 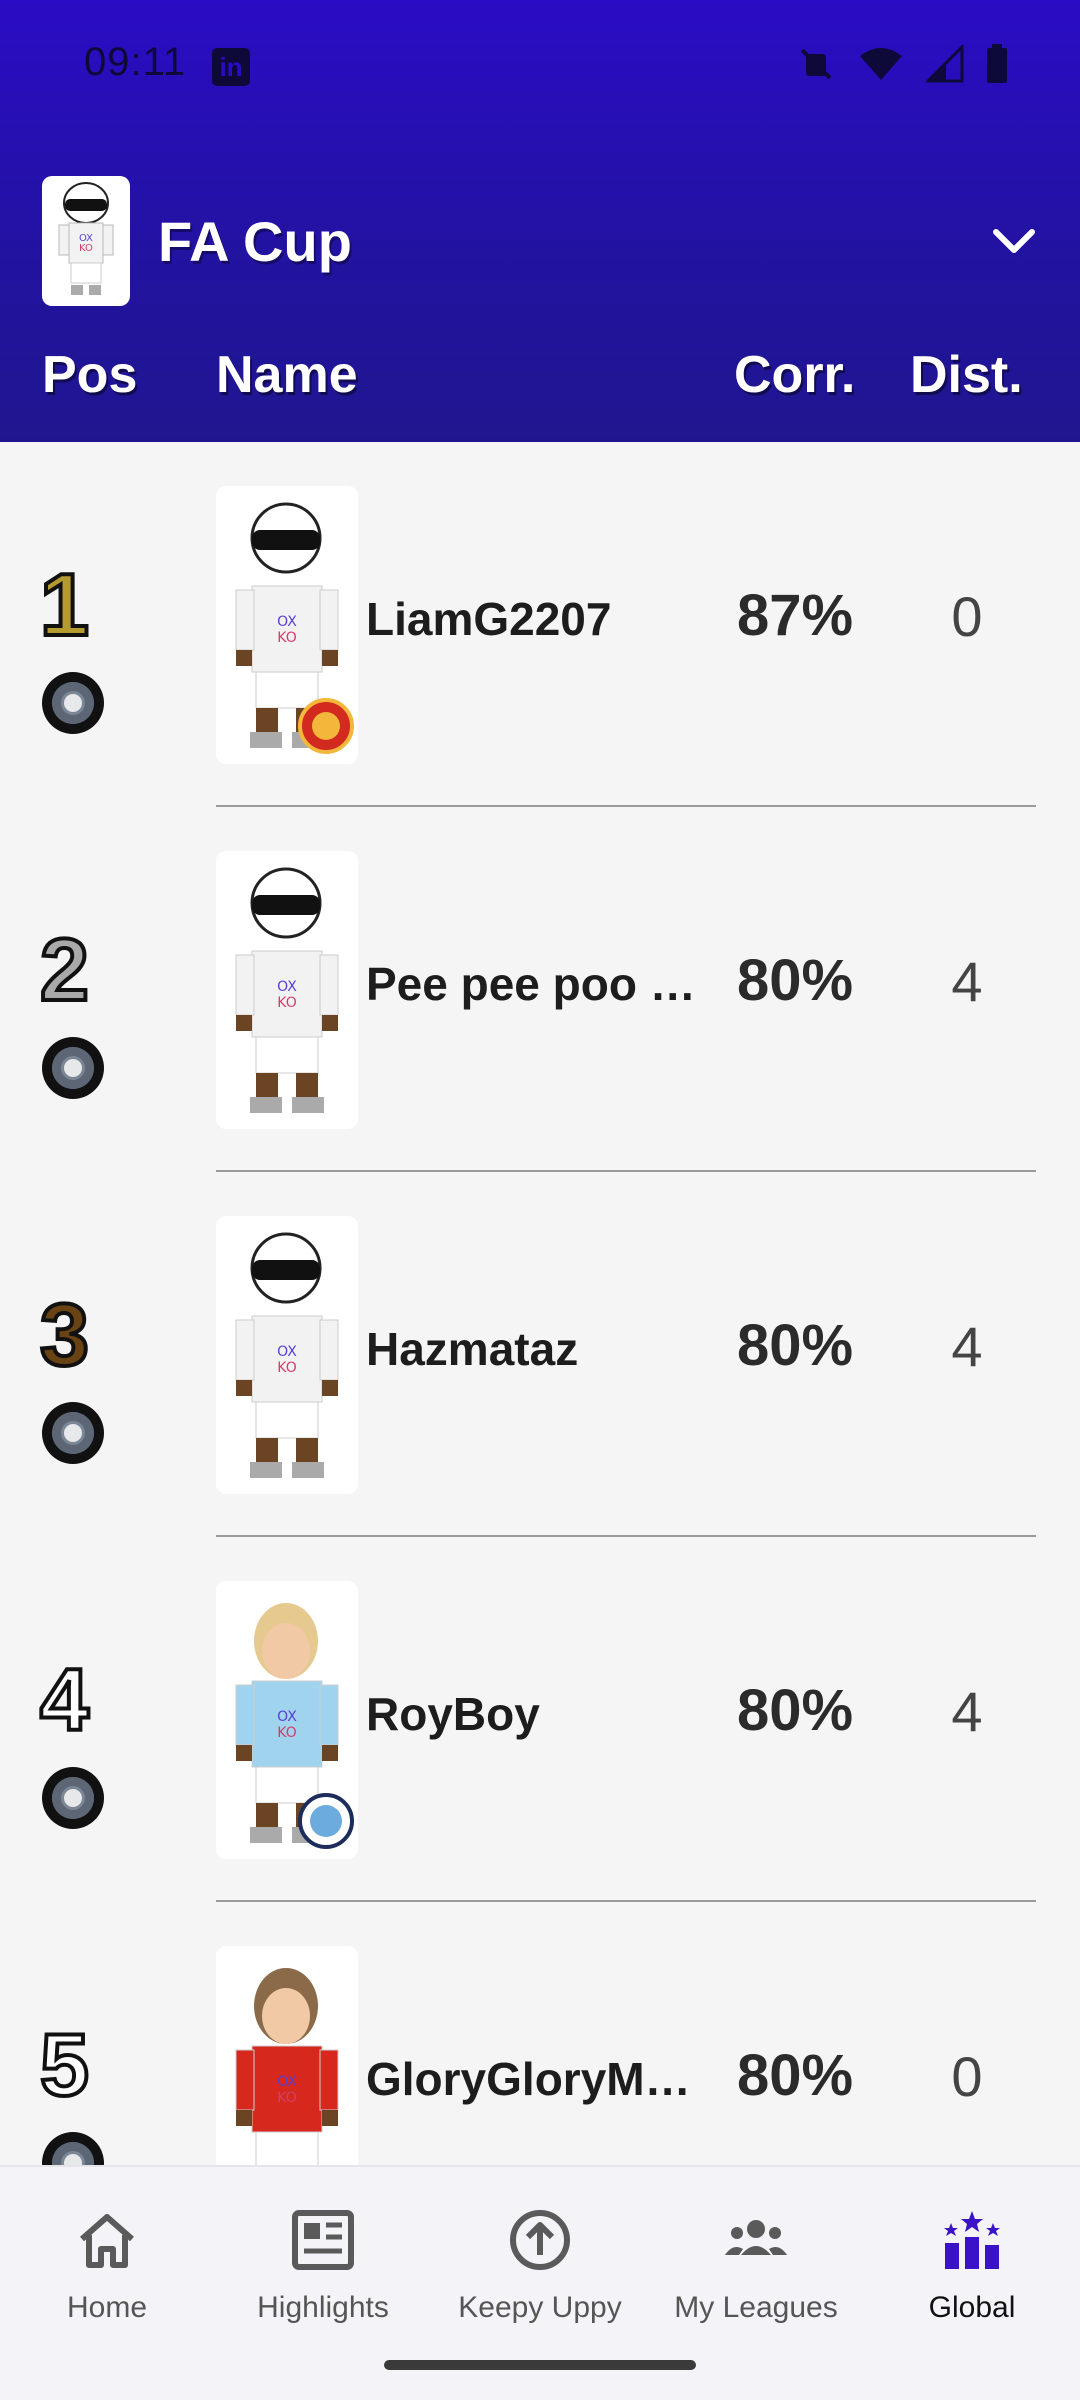 What do you see at coordinates (542, 241) in the screenshot?
I see `league-selector: OX KO FA Cup` at bounding box center [542, 241].